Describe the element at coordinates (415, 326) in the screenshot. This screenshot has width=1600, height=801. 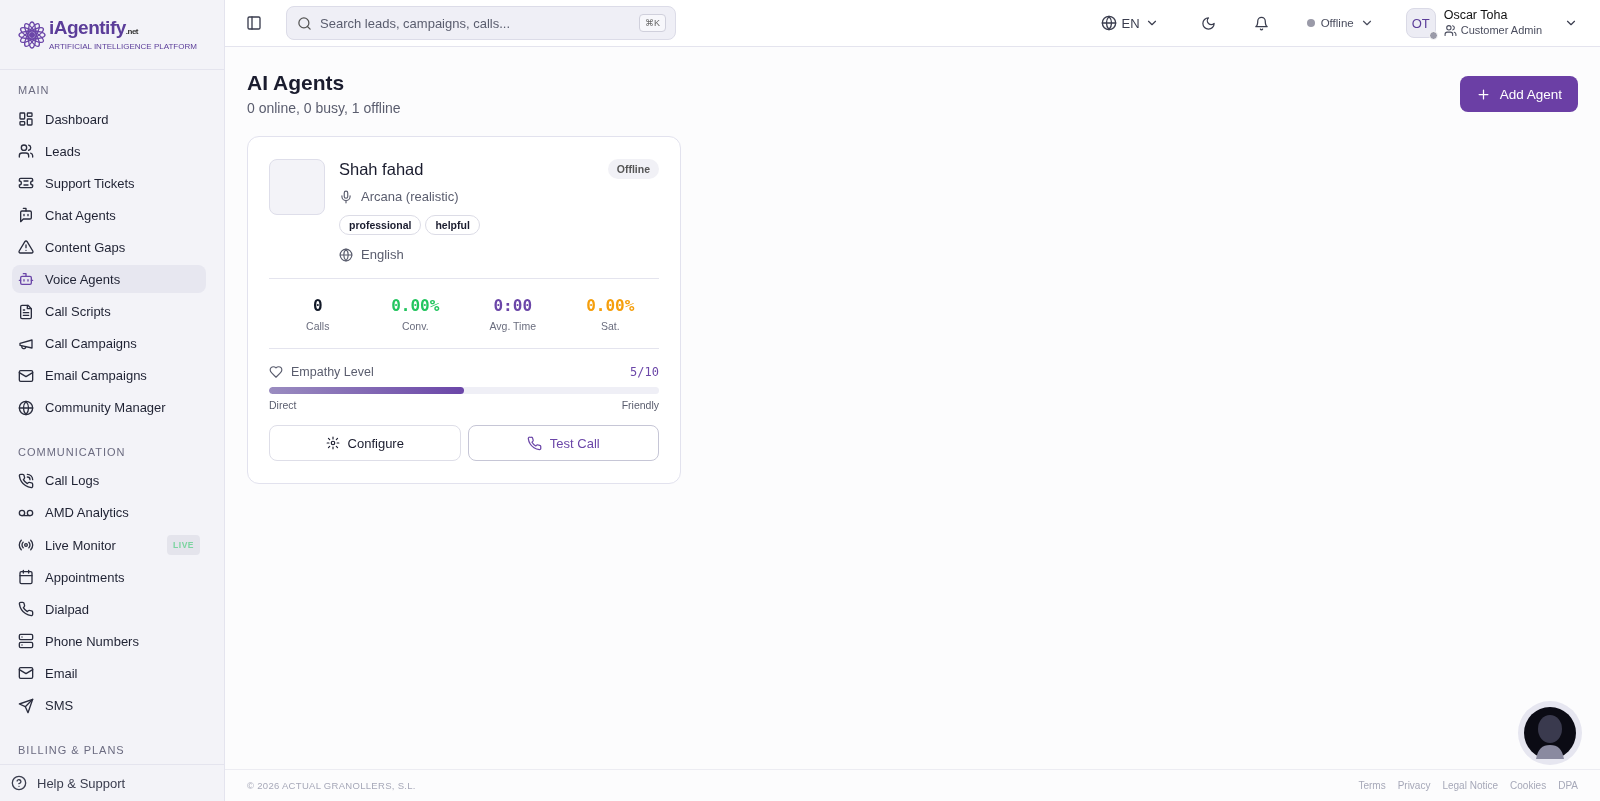
I see `stat-label: Conv.` at that location.